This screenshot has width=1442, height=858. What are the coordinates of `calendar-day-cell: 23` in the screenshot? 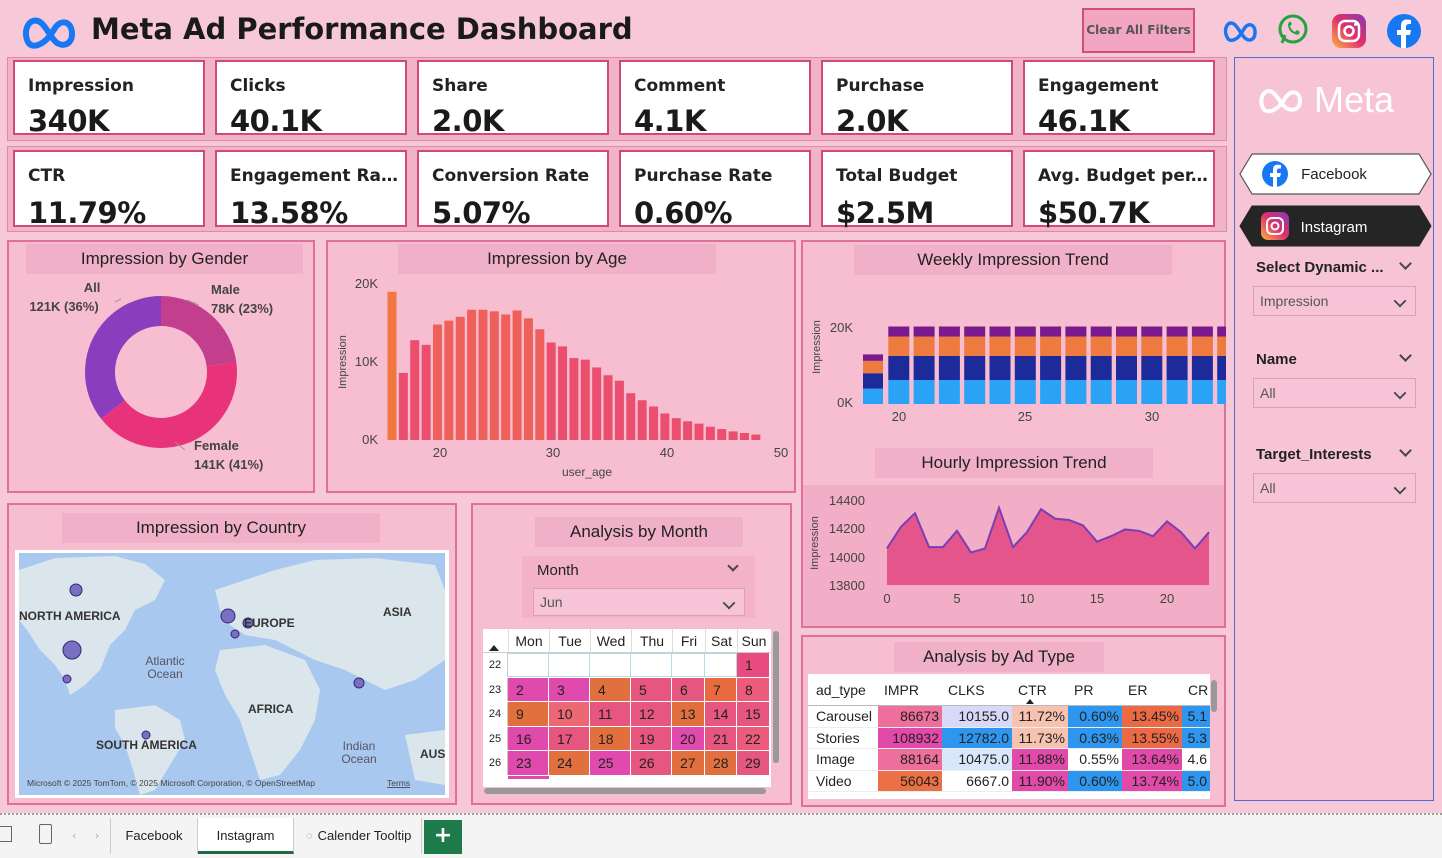 It's located at (528, 763).